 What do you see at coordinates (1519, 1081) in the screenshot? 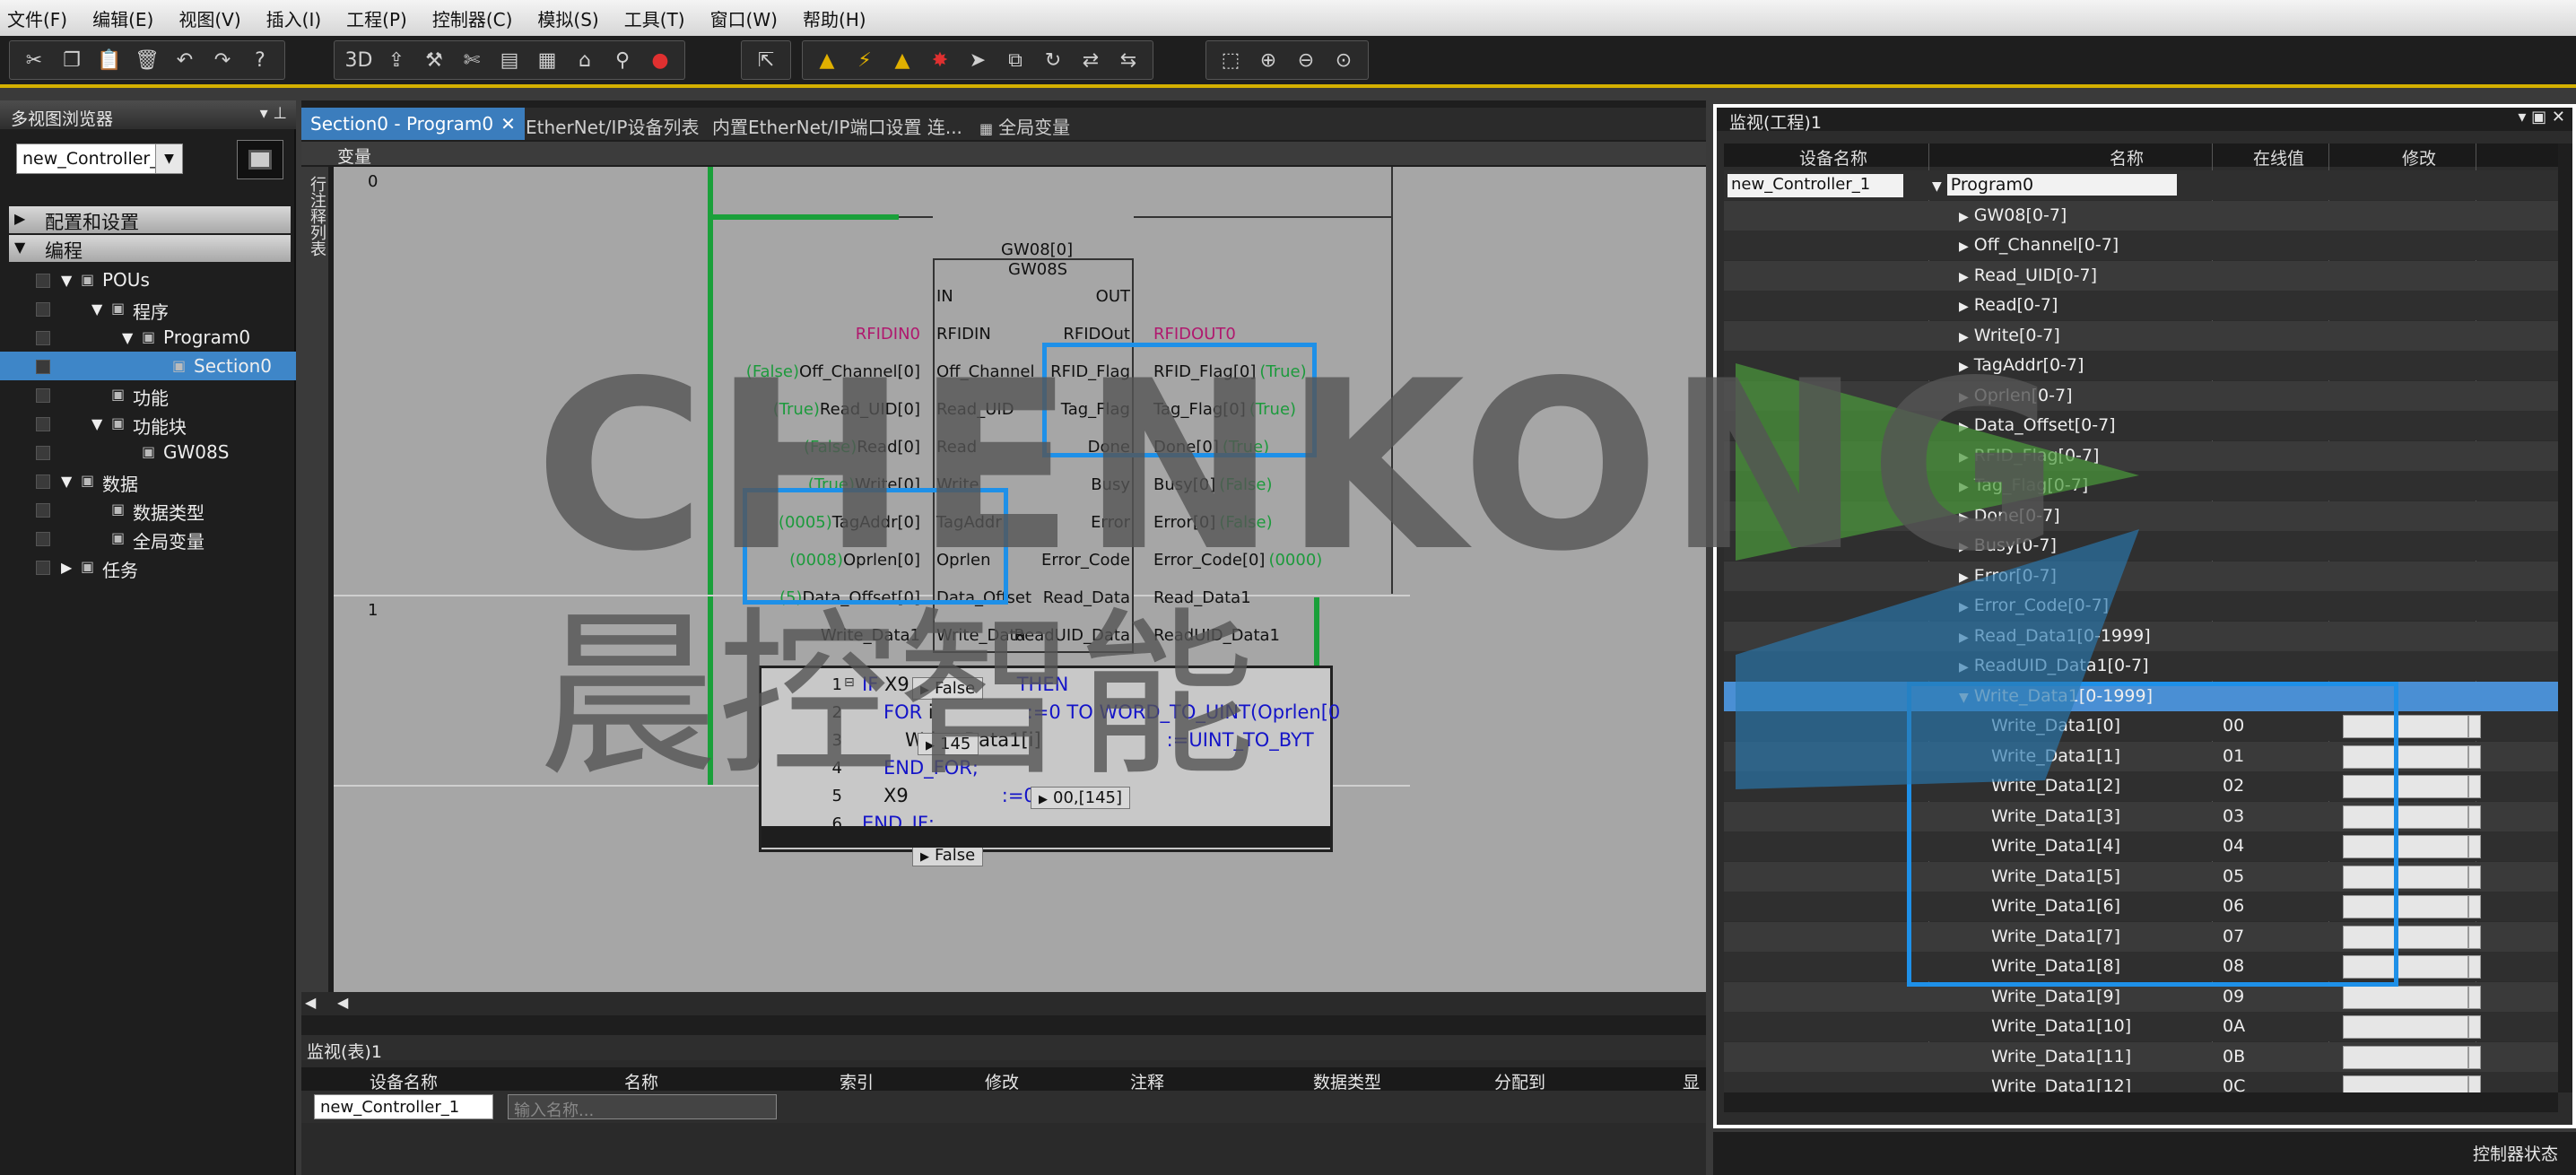
I see `column-header: 分配到` at bounding box center [1519, 1081].